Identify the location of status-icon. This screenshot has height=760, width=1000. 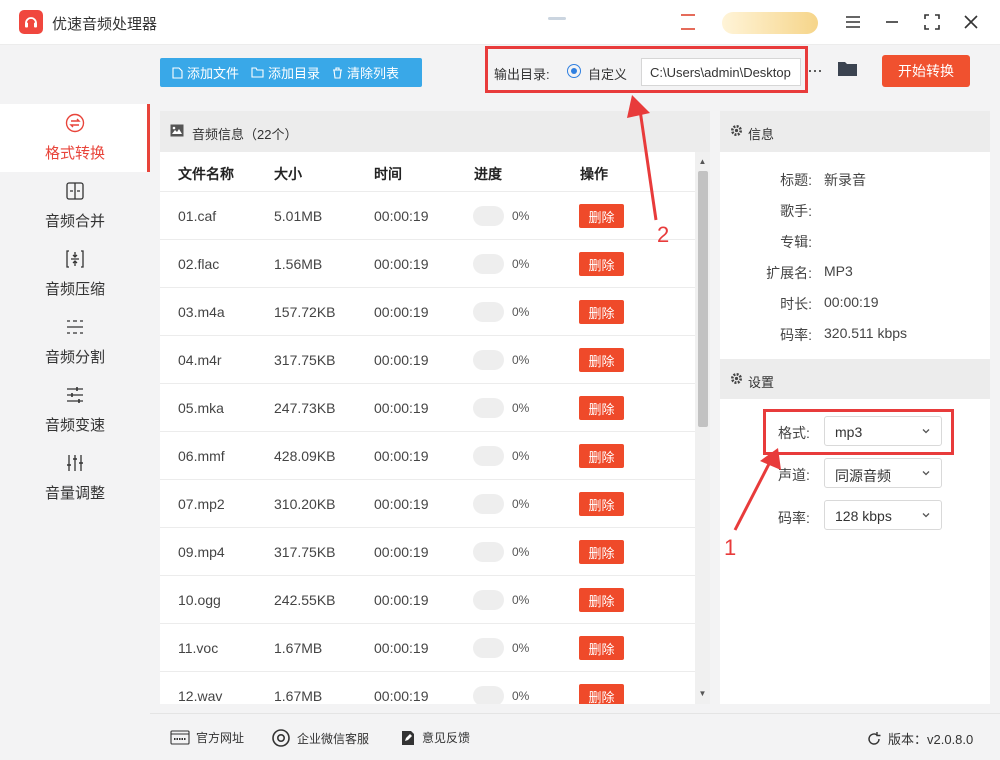
(557, 18).